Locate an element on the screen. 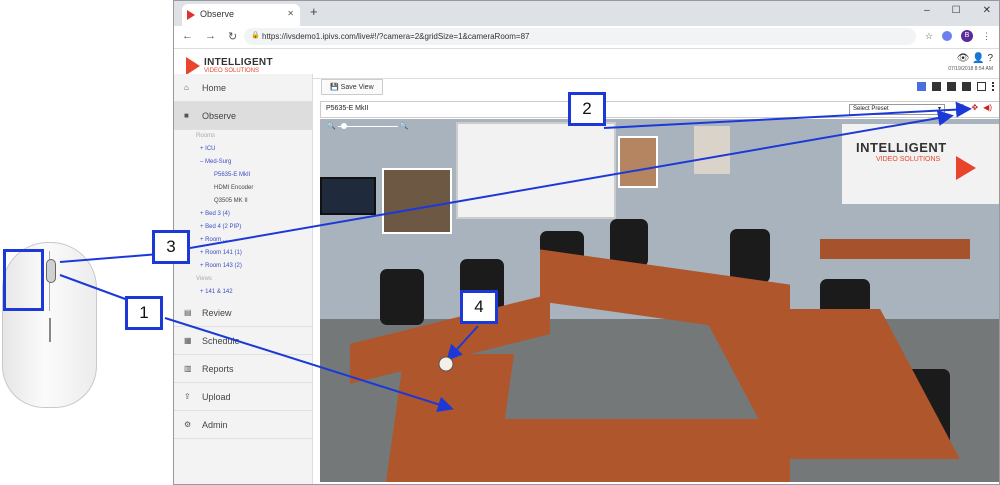 The image size is (1000, 485). eye-icon: 👁 is located at coordinates (963, 58).